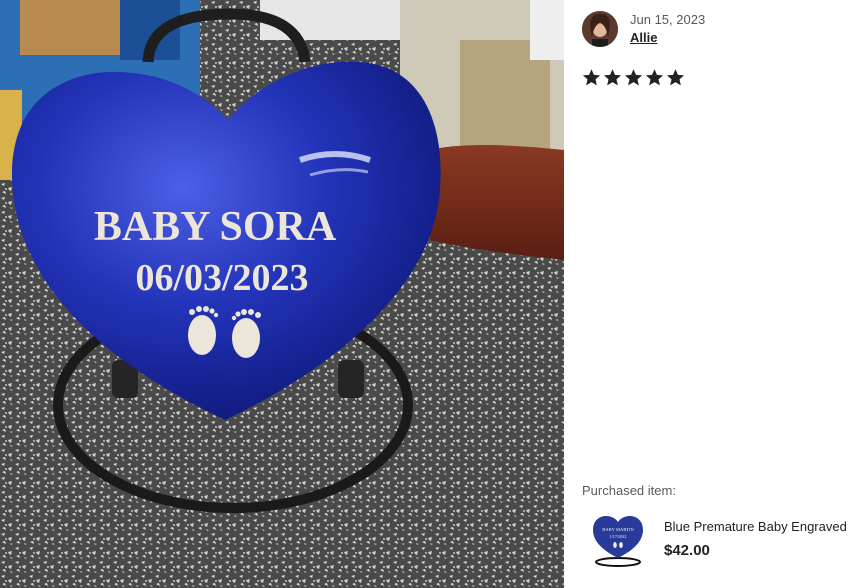 The height and width of the screenshot is (588, 858). What do you see at coordinates (668, 19) in the screenshot?
I see `review-date: Jun 15, 2023` at bounding box center [668, 19].